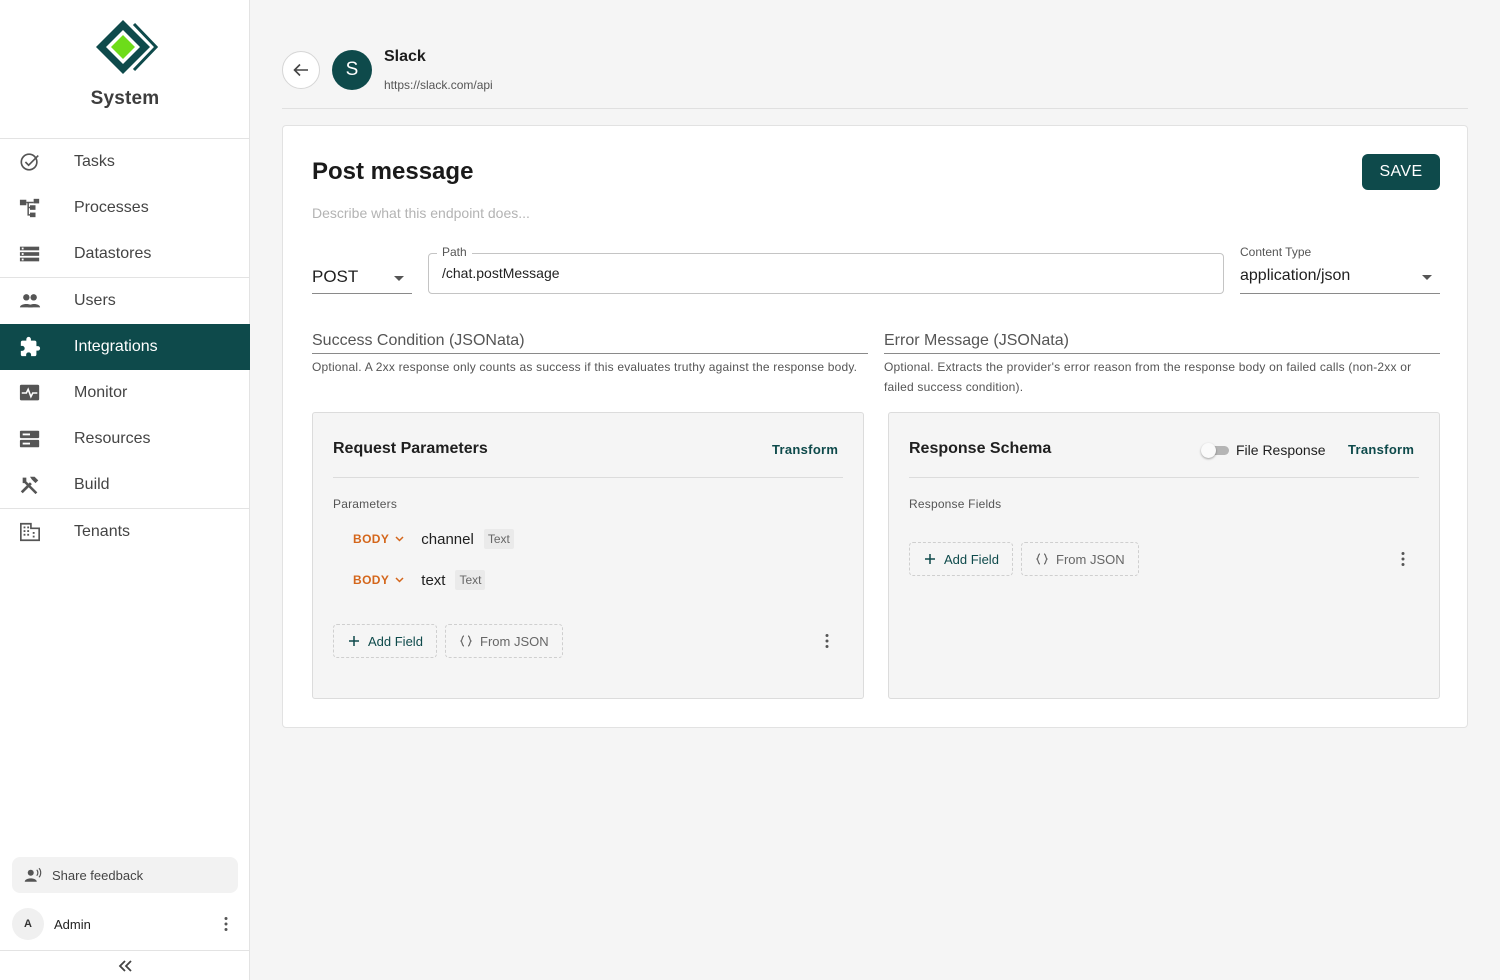 The image size is (1500, 980). Describe the element at coordinates (419, 580) in the screenshot. I see `table-row: BODY text Text` at that location.